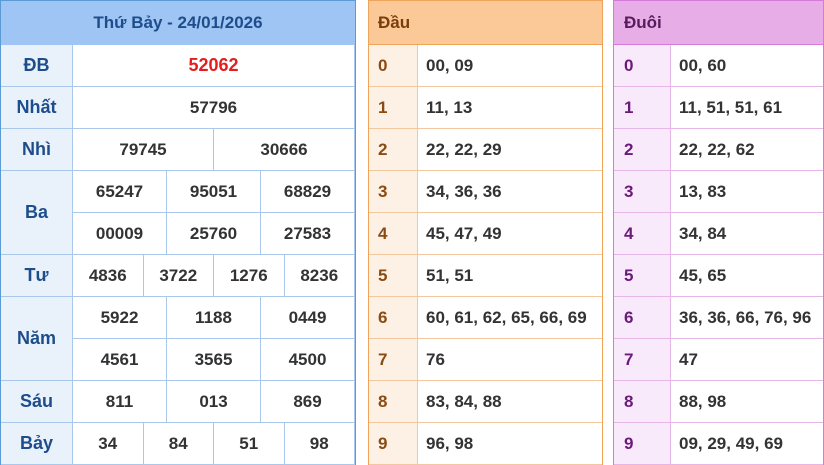 This screenshot has width=824, height=465. I want to click on head-values: 11, 13, so click(510, 108).